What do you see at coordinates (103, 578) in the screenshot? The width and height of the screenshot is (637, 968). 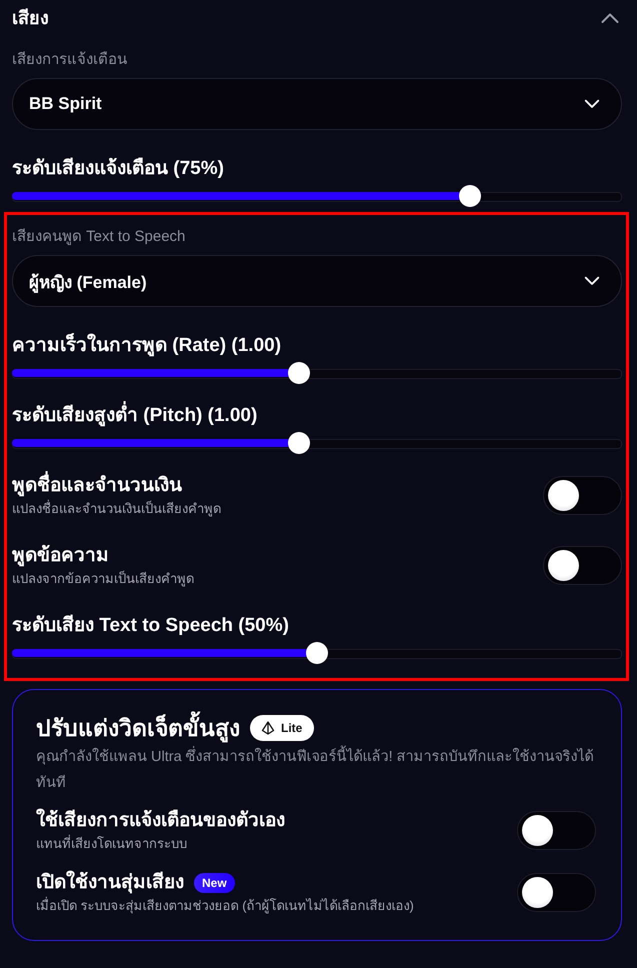 I see `option-description: แปลงจากข้อความเป็นเสียงคำพูด` at bounding box center [103, 578].